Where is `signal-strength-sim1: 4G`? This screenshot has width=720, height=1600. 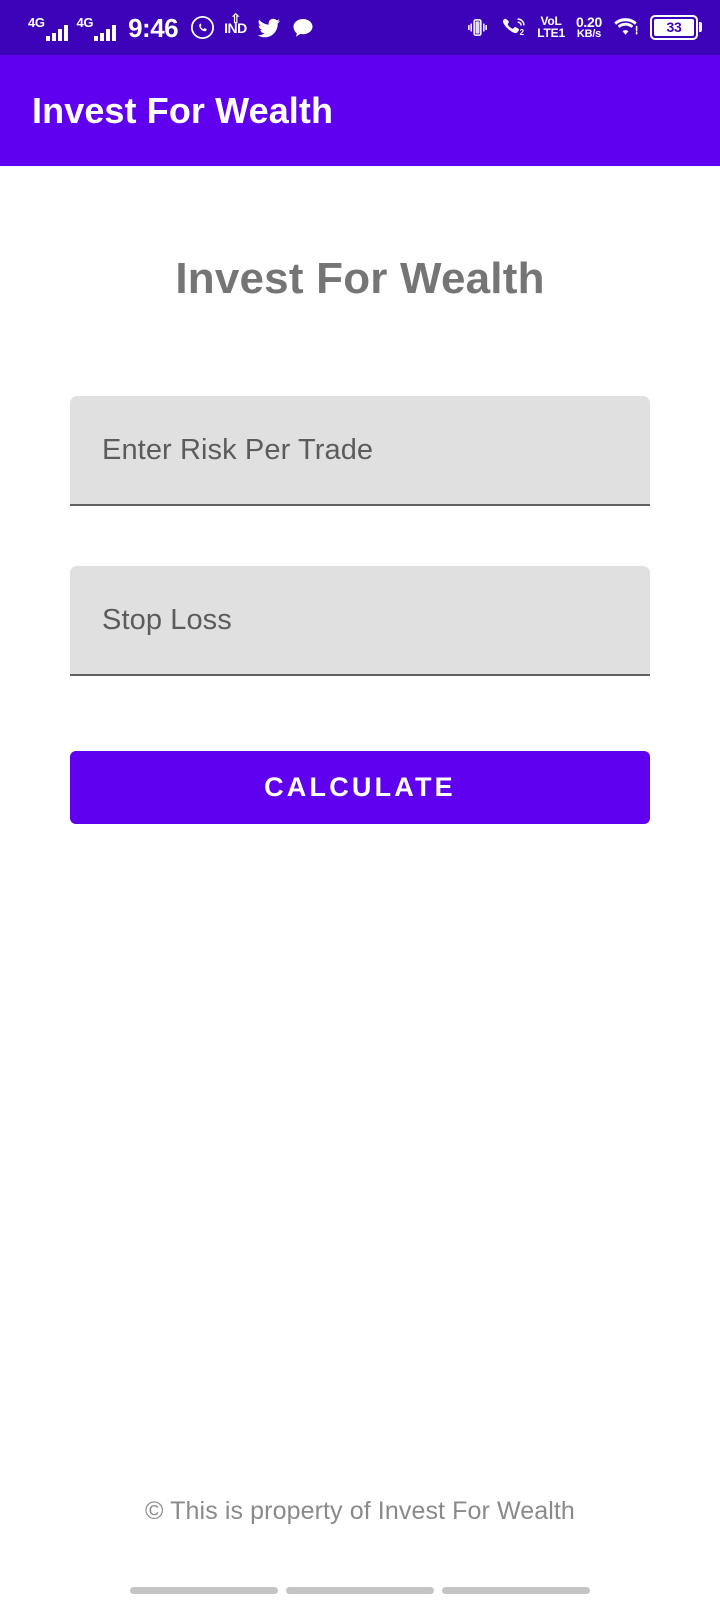 signal-strength-sim1: 4G is located at coordinates (48, 28).